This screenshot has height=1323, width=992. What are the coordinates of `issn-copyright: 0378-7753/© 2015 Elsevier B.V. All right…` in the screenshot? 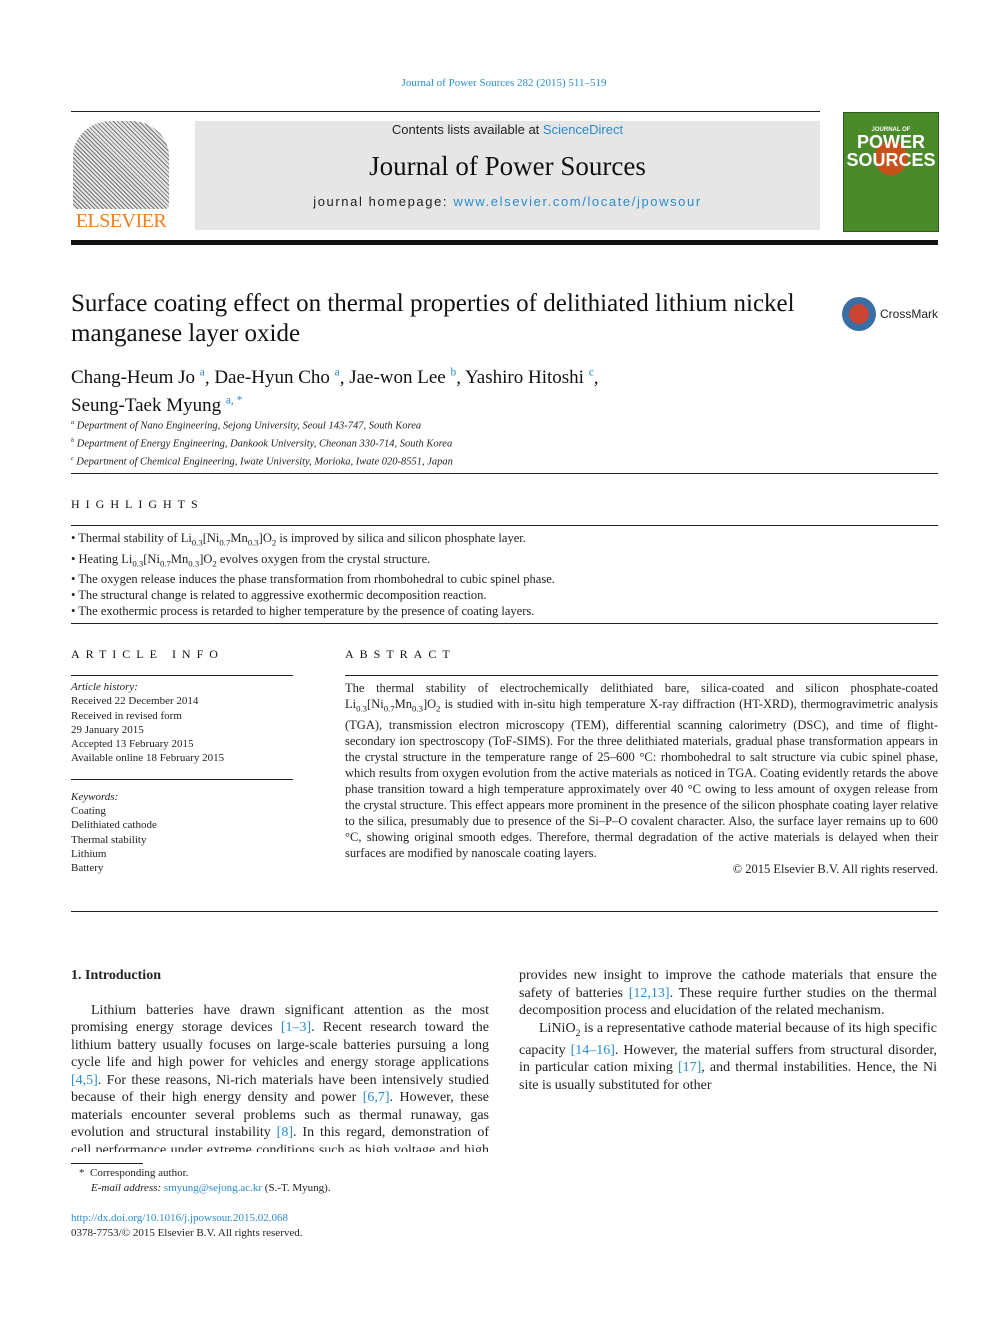 It's located at (187, 1233).